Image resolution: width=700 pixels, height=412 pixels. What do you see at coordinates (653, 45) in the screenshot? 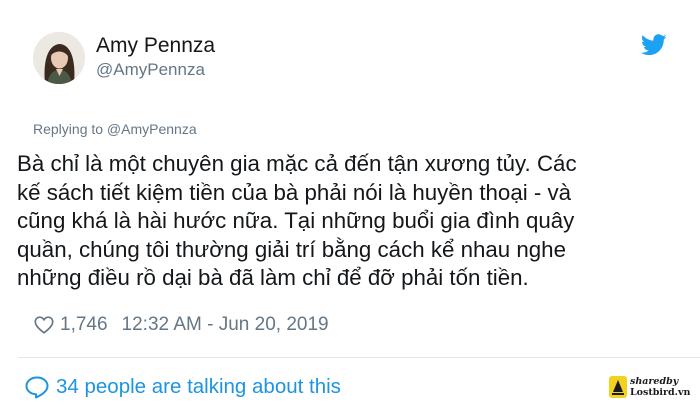
I see `twitter-bird-icon` at bounding box center [653, 45].